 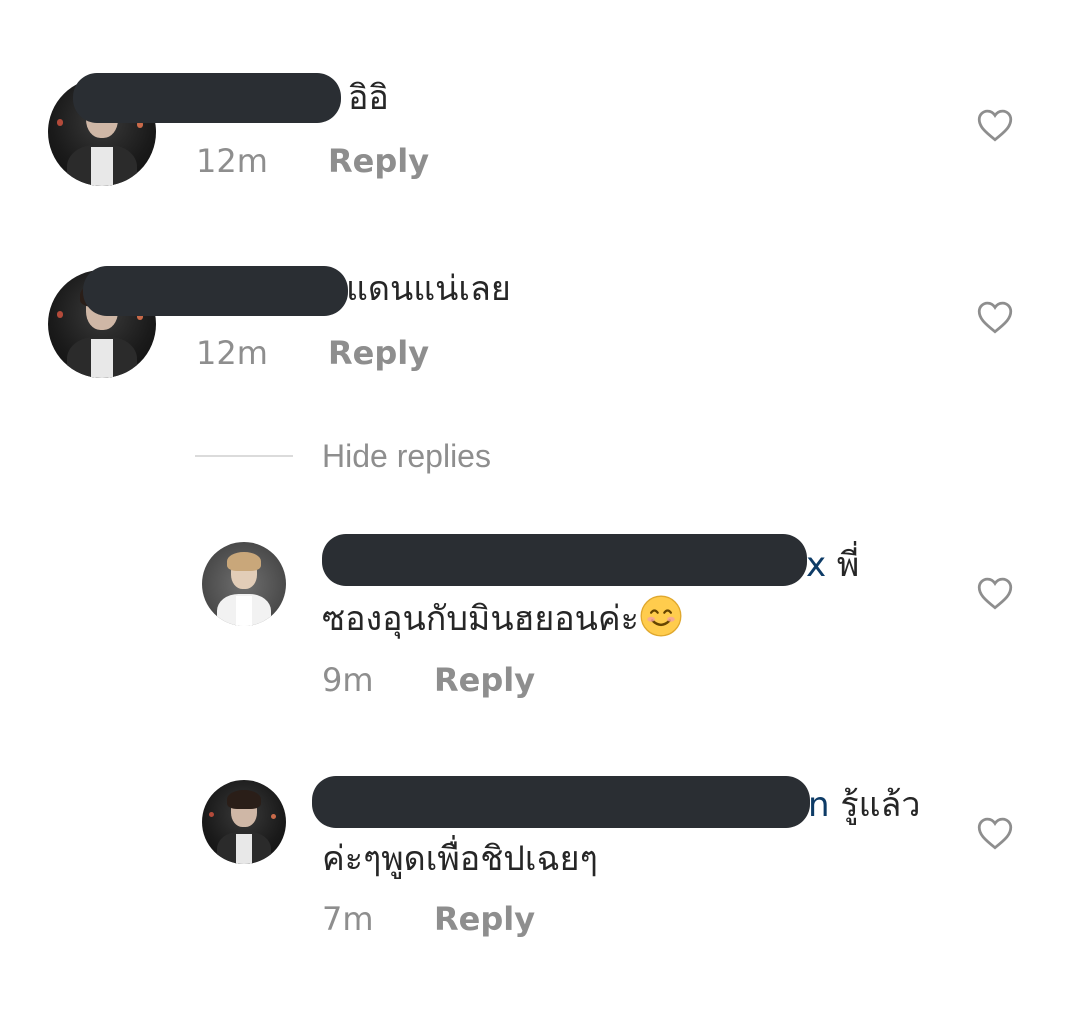 I want to click on reply-text: รู้แล้ว, so click(x=875, y=805).